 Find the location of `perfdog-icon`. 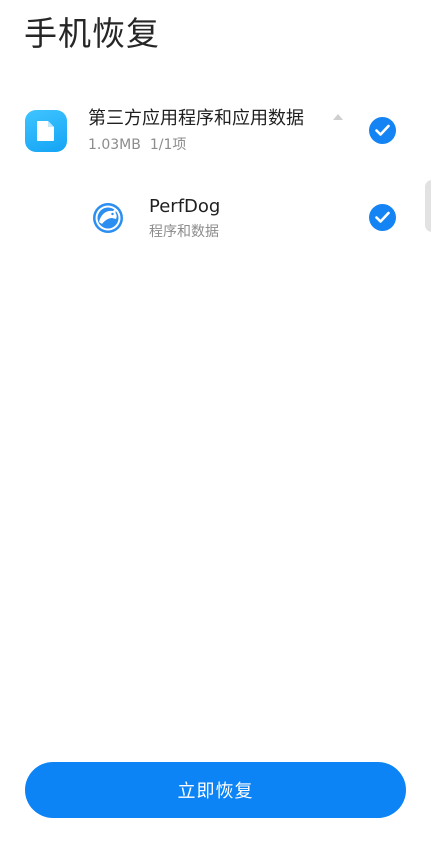

perfdog-icon is located at coordinates (108, 218).